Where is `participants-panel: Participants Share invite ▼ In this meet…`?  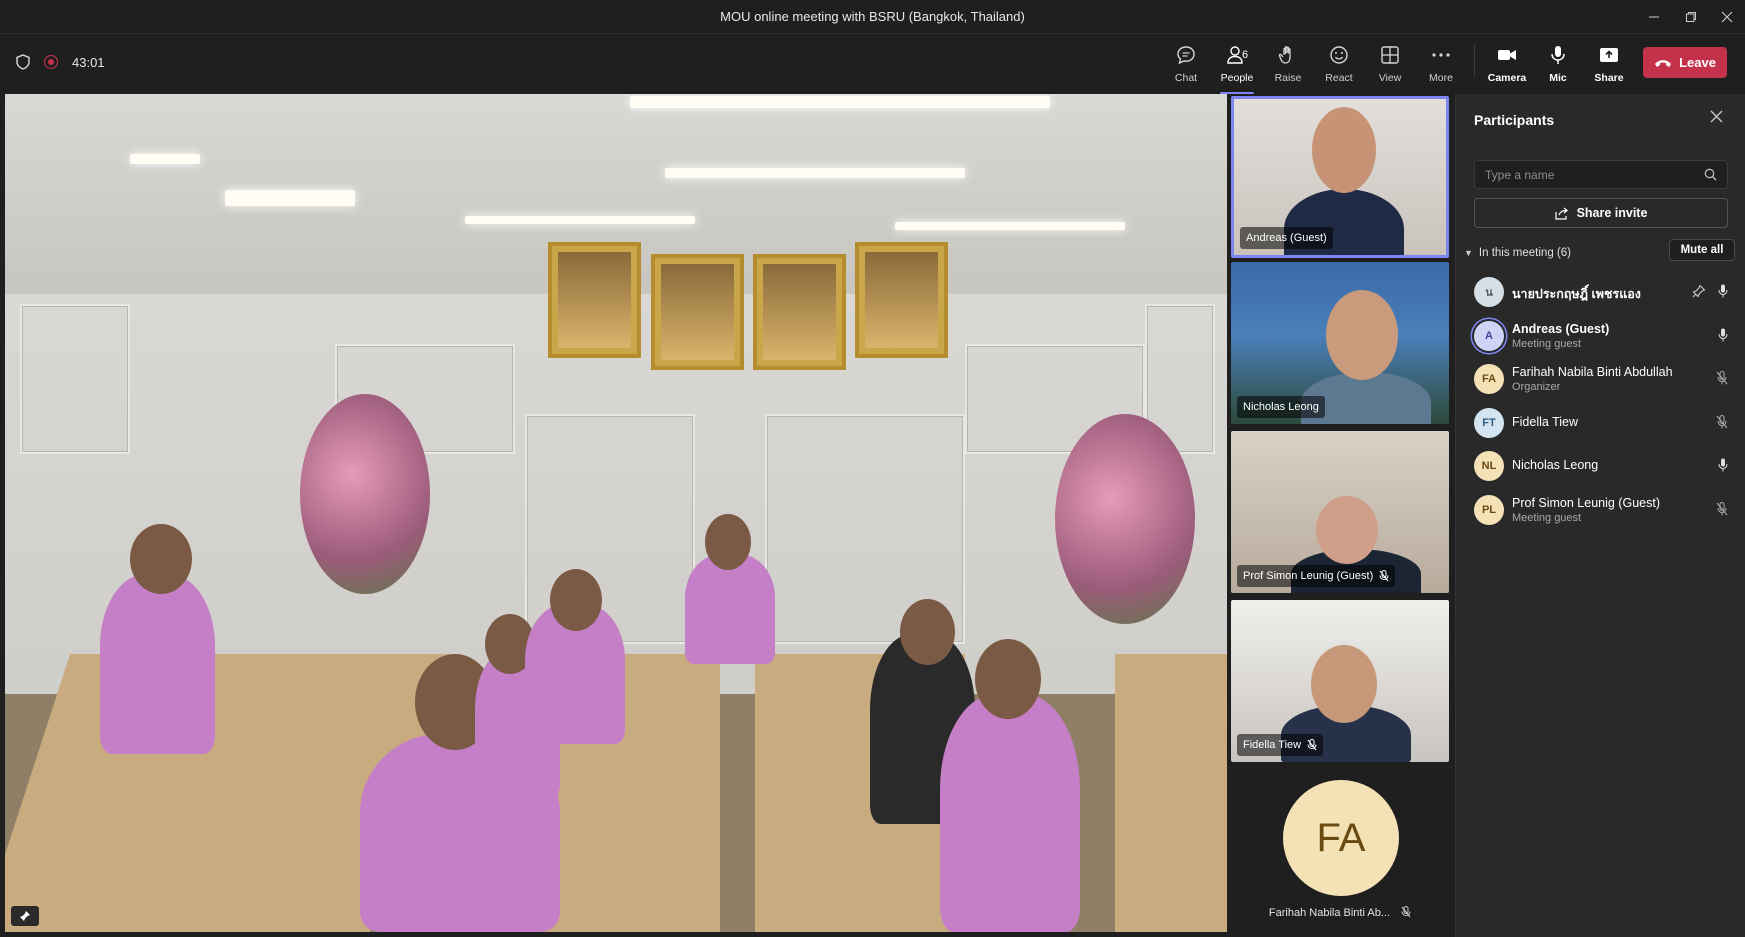
participants-panel: Participants Share invite ▼ In this meet… is located at coordinates (1600, 515).